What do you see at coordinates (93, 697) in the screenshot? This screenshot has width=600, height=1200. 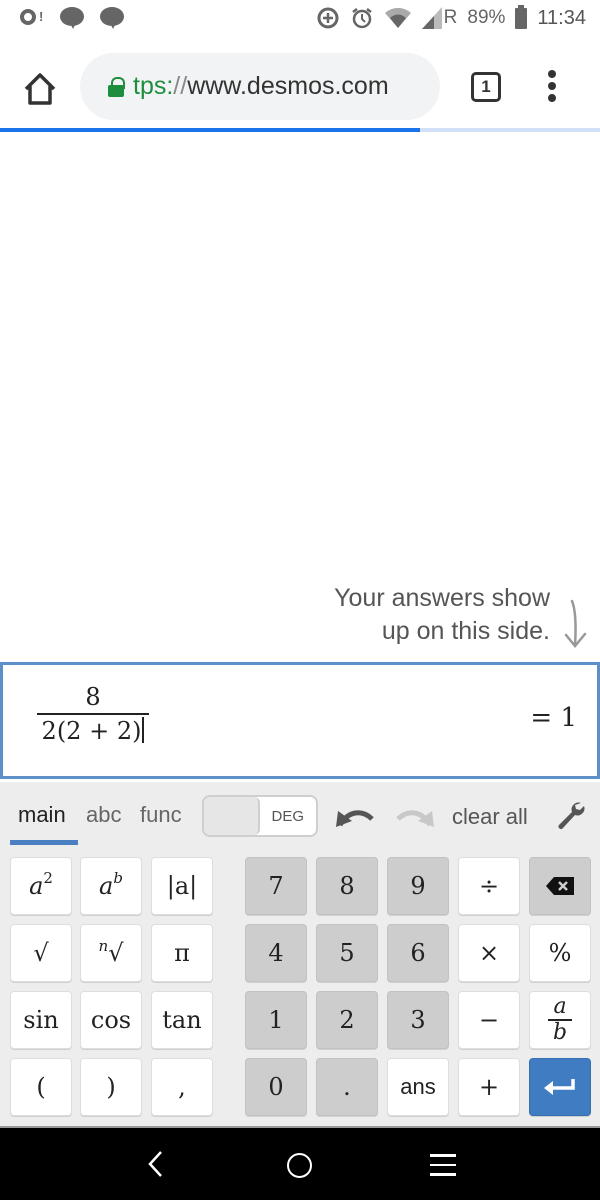 I see `numerator: 8` at bounding box center [93, 697].